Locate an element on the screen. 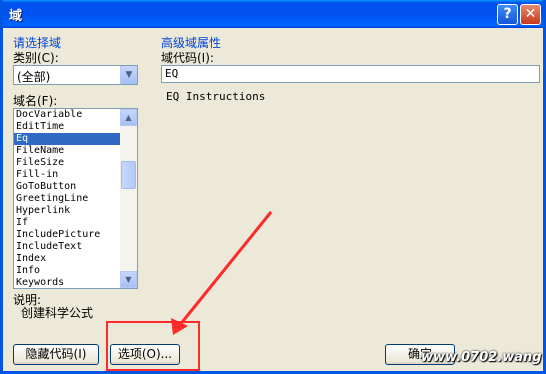 The image size is (546, 374). annotation-arrow is located at coordinates (222, 273).